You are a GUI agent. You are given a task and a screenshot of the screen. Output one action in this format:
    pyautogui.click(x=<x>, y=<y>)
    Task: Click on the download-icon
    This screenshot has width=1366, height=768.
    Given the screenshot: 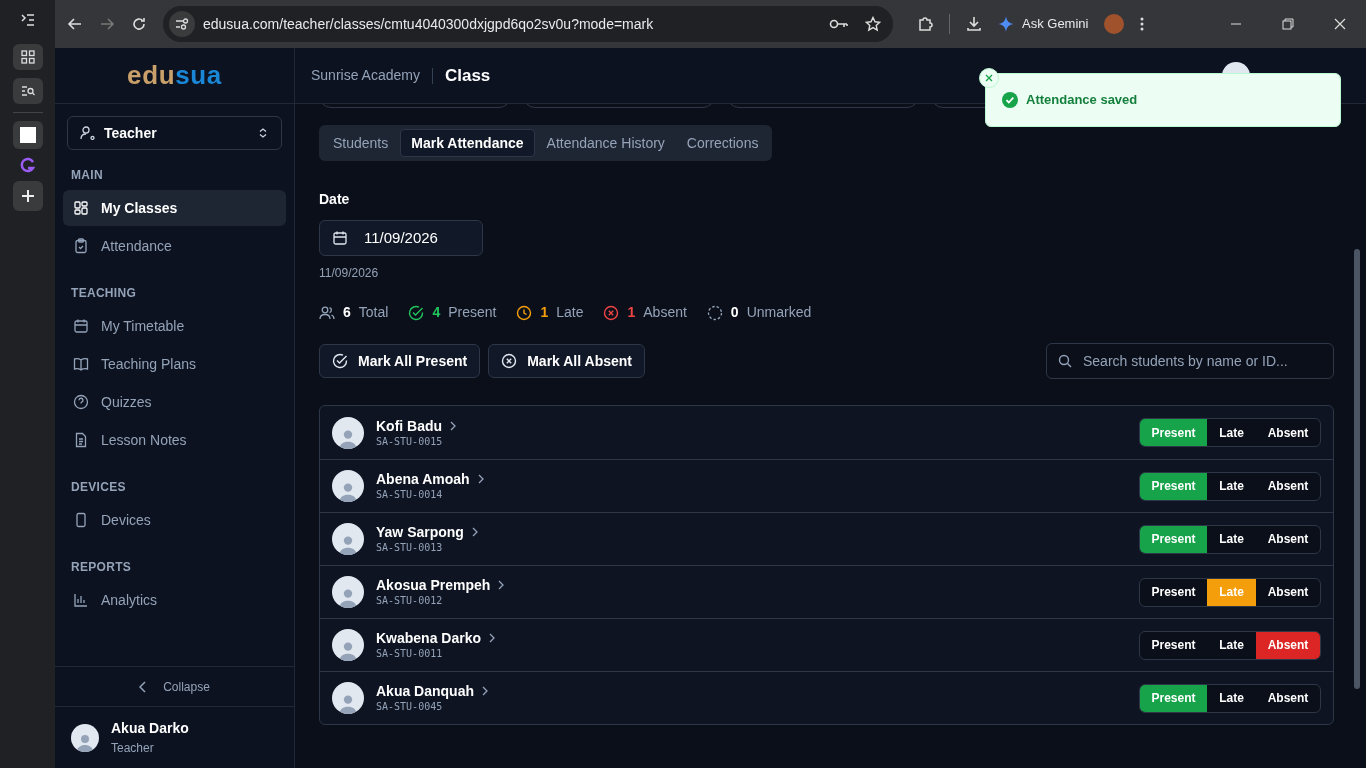 What is the action you would take?
    pyautogui.click(x=974, y=24)
    